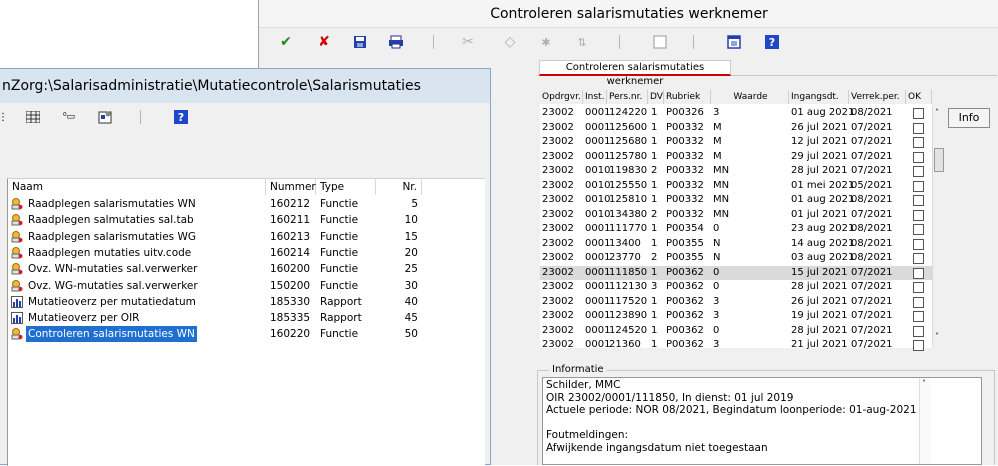 The image size is (998, 466). I want to click on table-row: 23002 0001 13400 1 P00355 N 14 aug 2021 08/2021, so click(736, 244).